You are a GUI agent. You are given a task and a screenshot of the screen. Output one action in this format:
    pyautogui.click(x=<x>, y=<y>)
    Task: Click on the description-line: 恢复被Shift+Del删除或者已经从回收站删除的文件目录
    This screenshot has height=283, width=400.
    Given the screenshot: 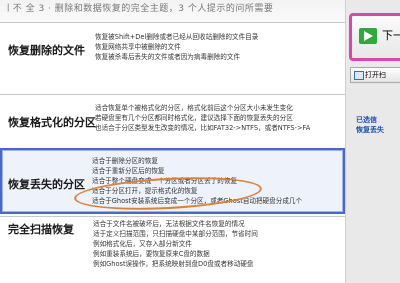 What is the action you would take?
    pyautogui.click(x=177, y=37)
    